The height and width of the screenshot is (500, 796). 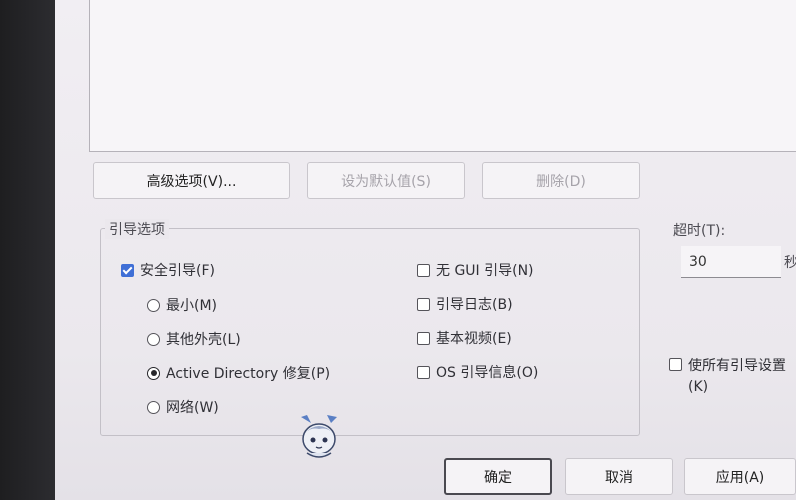 I want to click on safe-boot-label: 安全引导(F), so click(x=177, y=271).